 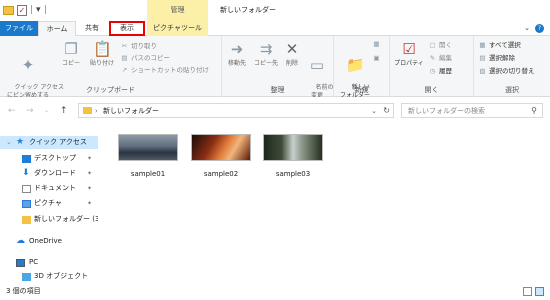 I want to click on back-arrow-icon: ←, so click(x=12, y=111).